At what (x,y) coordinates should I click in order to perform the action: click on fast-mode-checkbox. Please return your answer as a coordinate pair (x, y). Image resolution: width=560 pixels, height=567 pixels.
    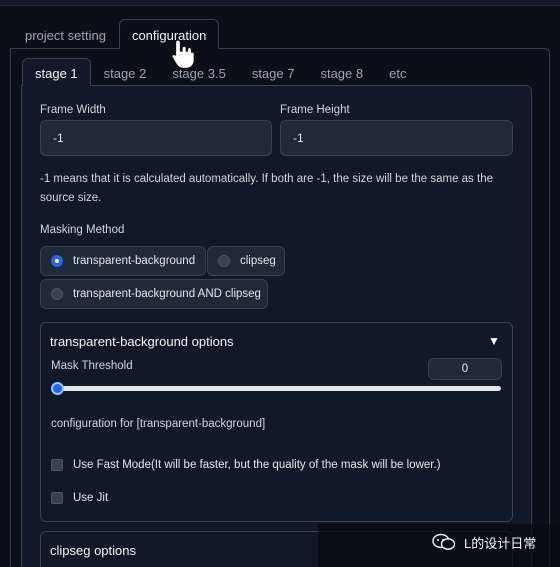
    Looking at the image, I should click on (57, 465).